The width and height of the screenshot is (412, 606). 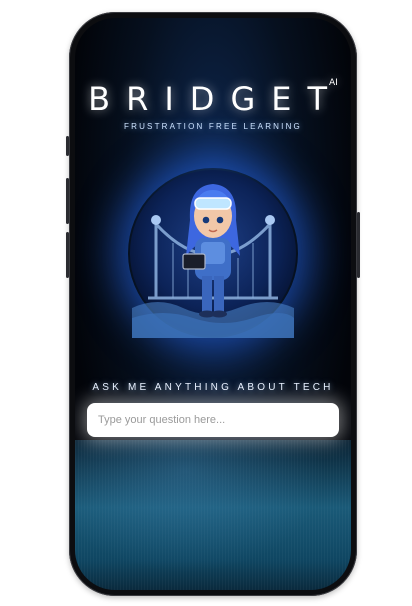 I want to click on mute-switch, so click(x=67, y=146).